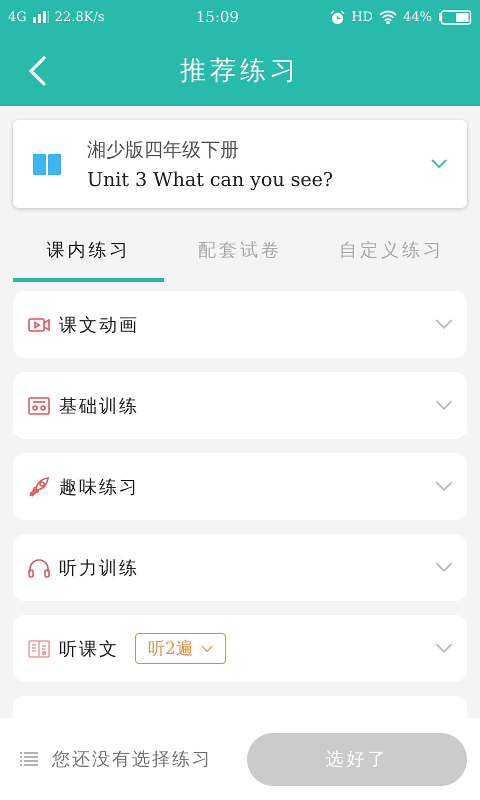 This screenshot has width=480, height=800. What do you see at coordinates (240, 405) in the screenshot?
I see `exercise-section: 基础训练` at bounding box center [240, 405].